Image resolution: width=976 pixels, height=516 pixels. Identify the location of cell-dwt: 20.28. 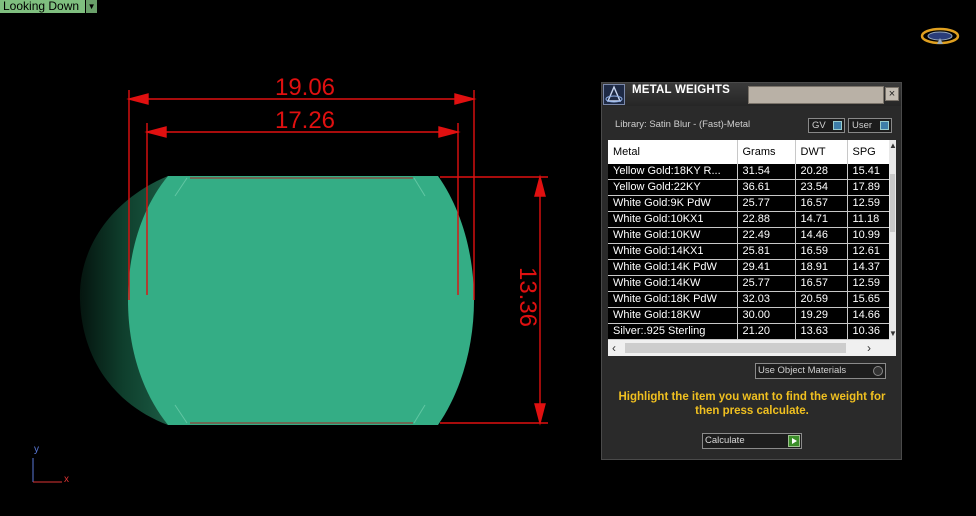
(821, 172).